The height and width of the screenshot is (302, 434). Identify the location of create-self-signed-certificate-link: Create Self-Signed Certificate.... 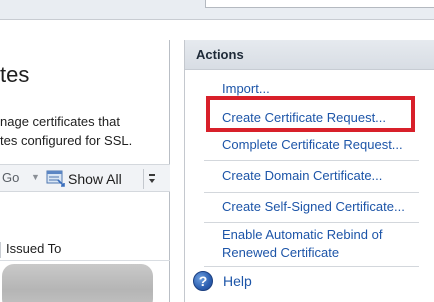
(313, 207).